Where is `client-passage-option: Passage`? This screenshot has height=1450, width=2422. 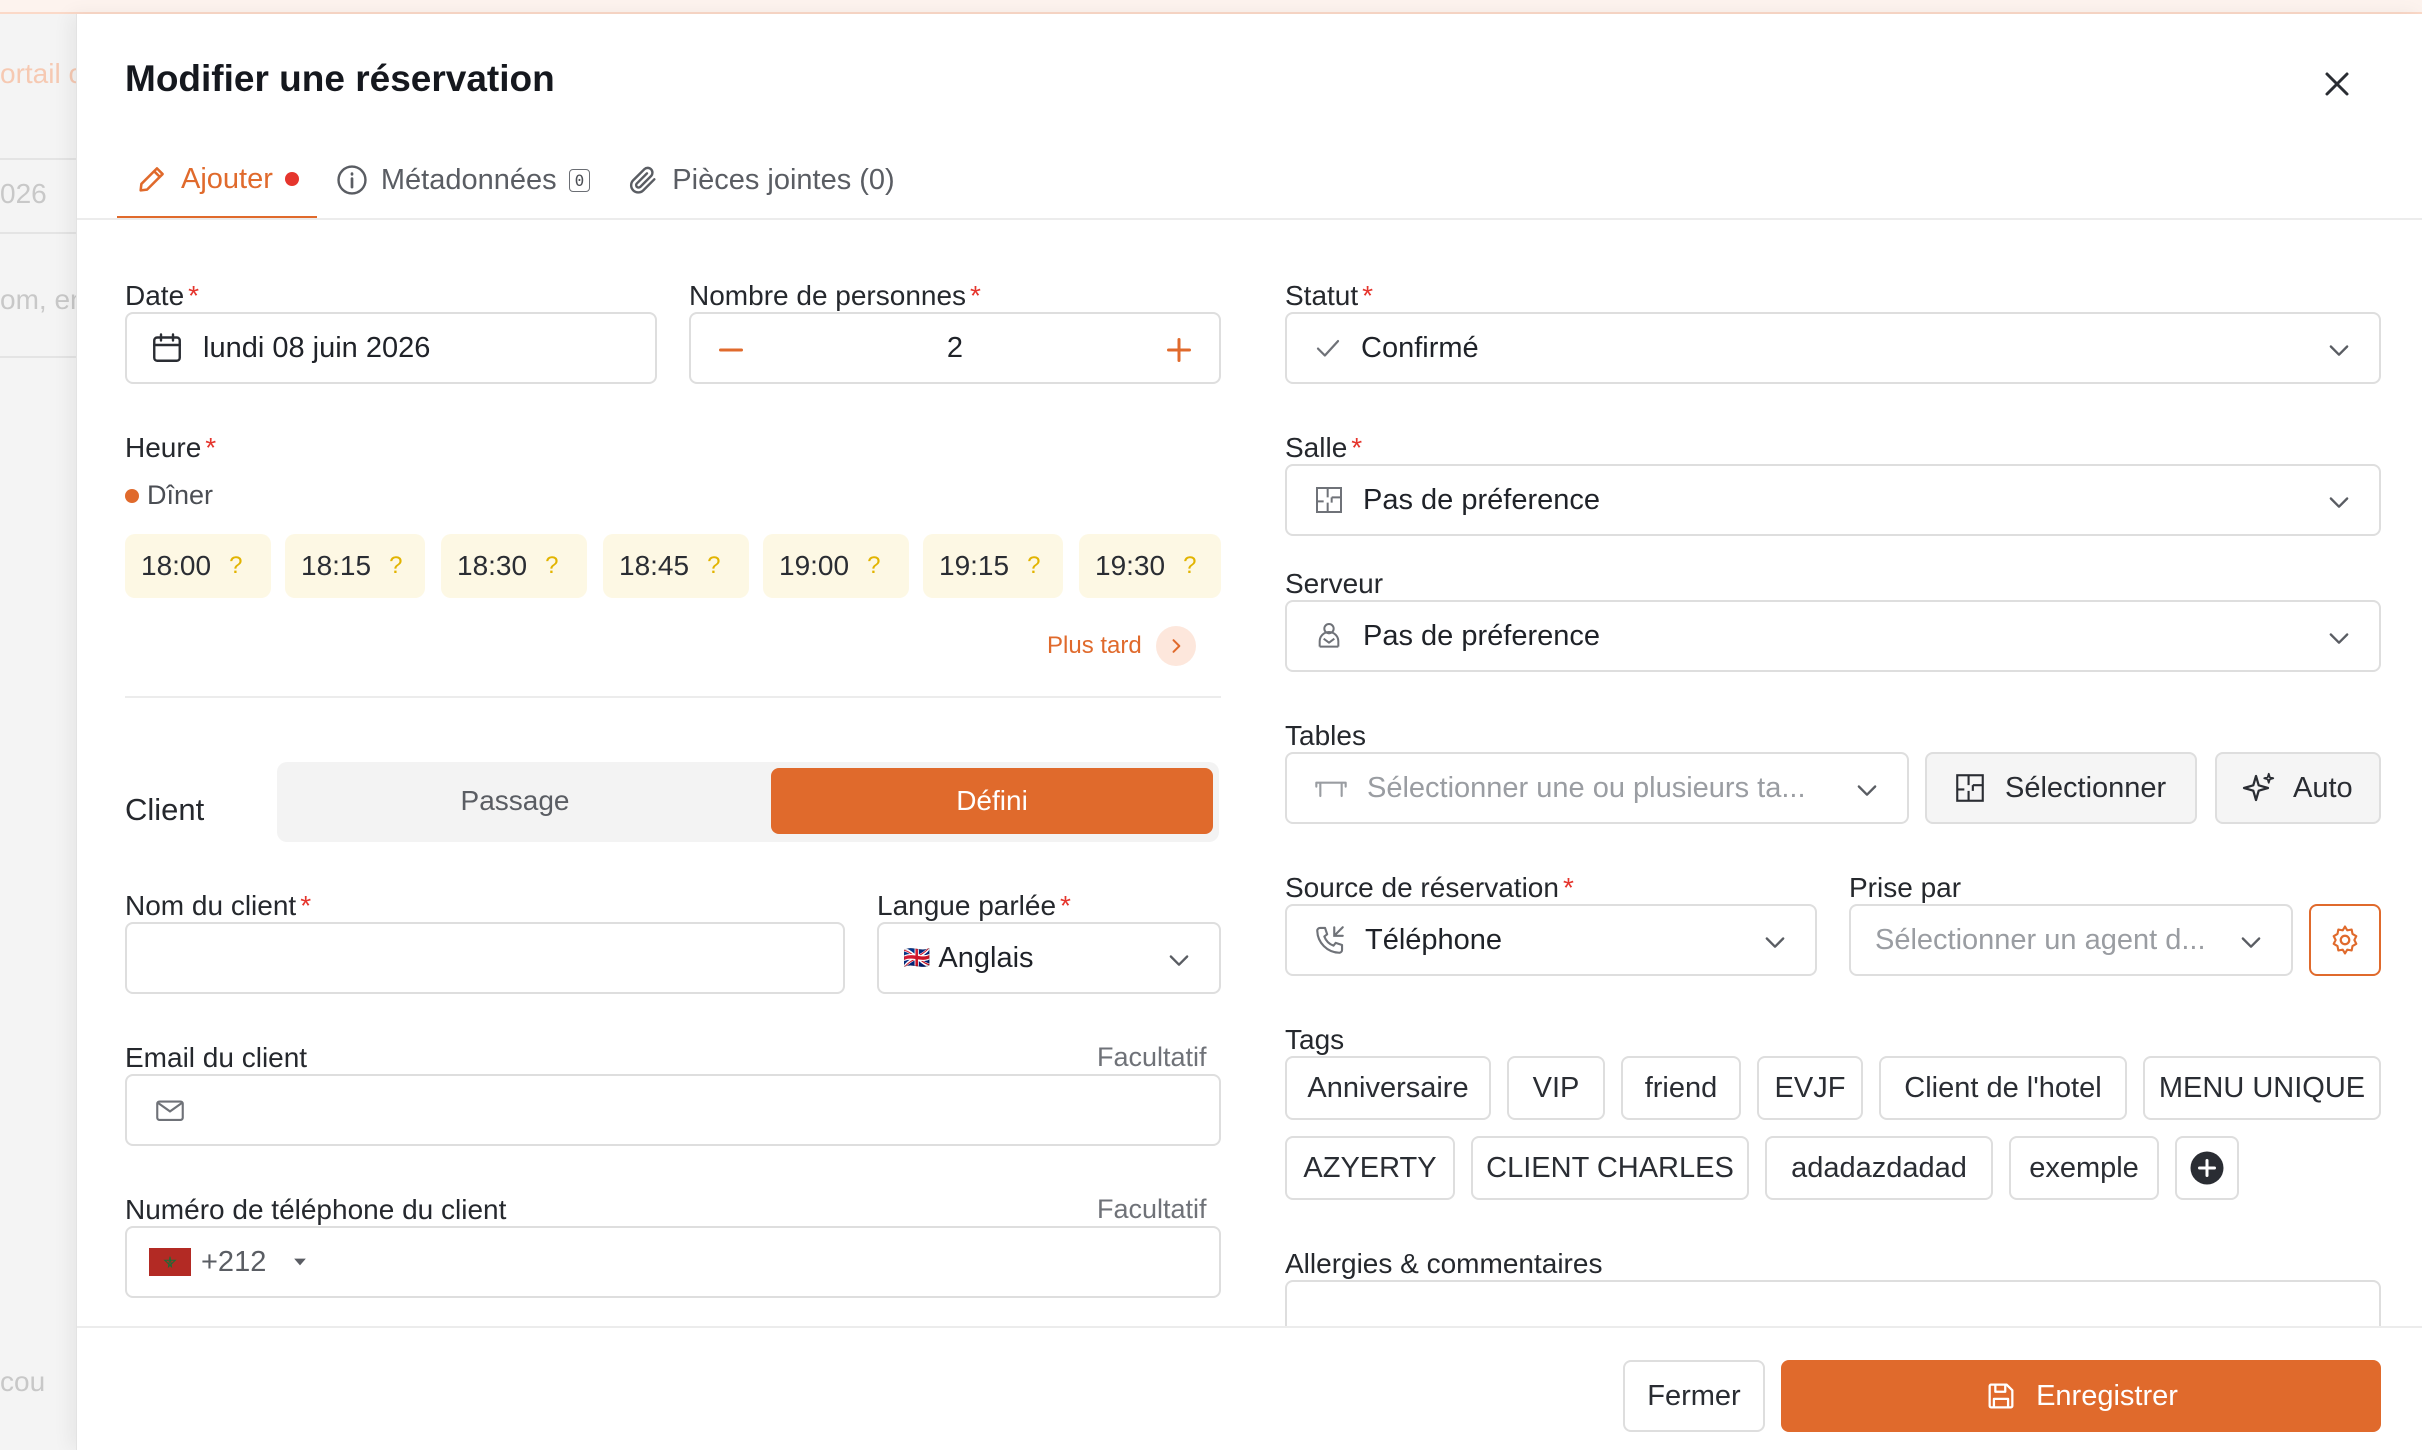 client-passage-option: Passage is located at coordinates (515, 801).